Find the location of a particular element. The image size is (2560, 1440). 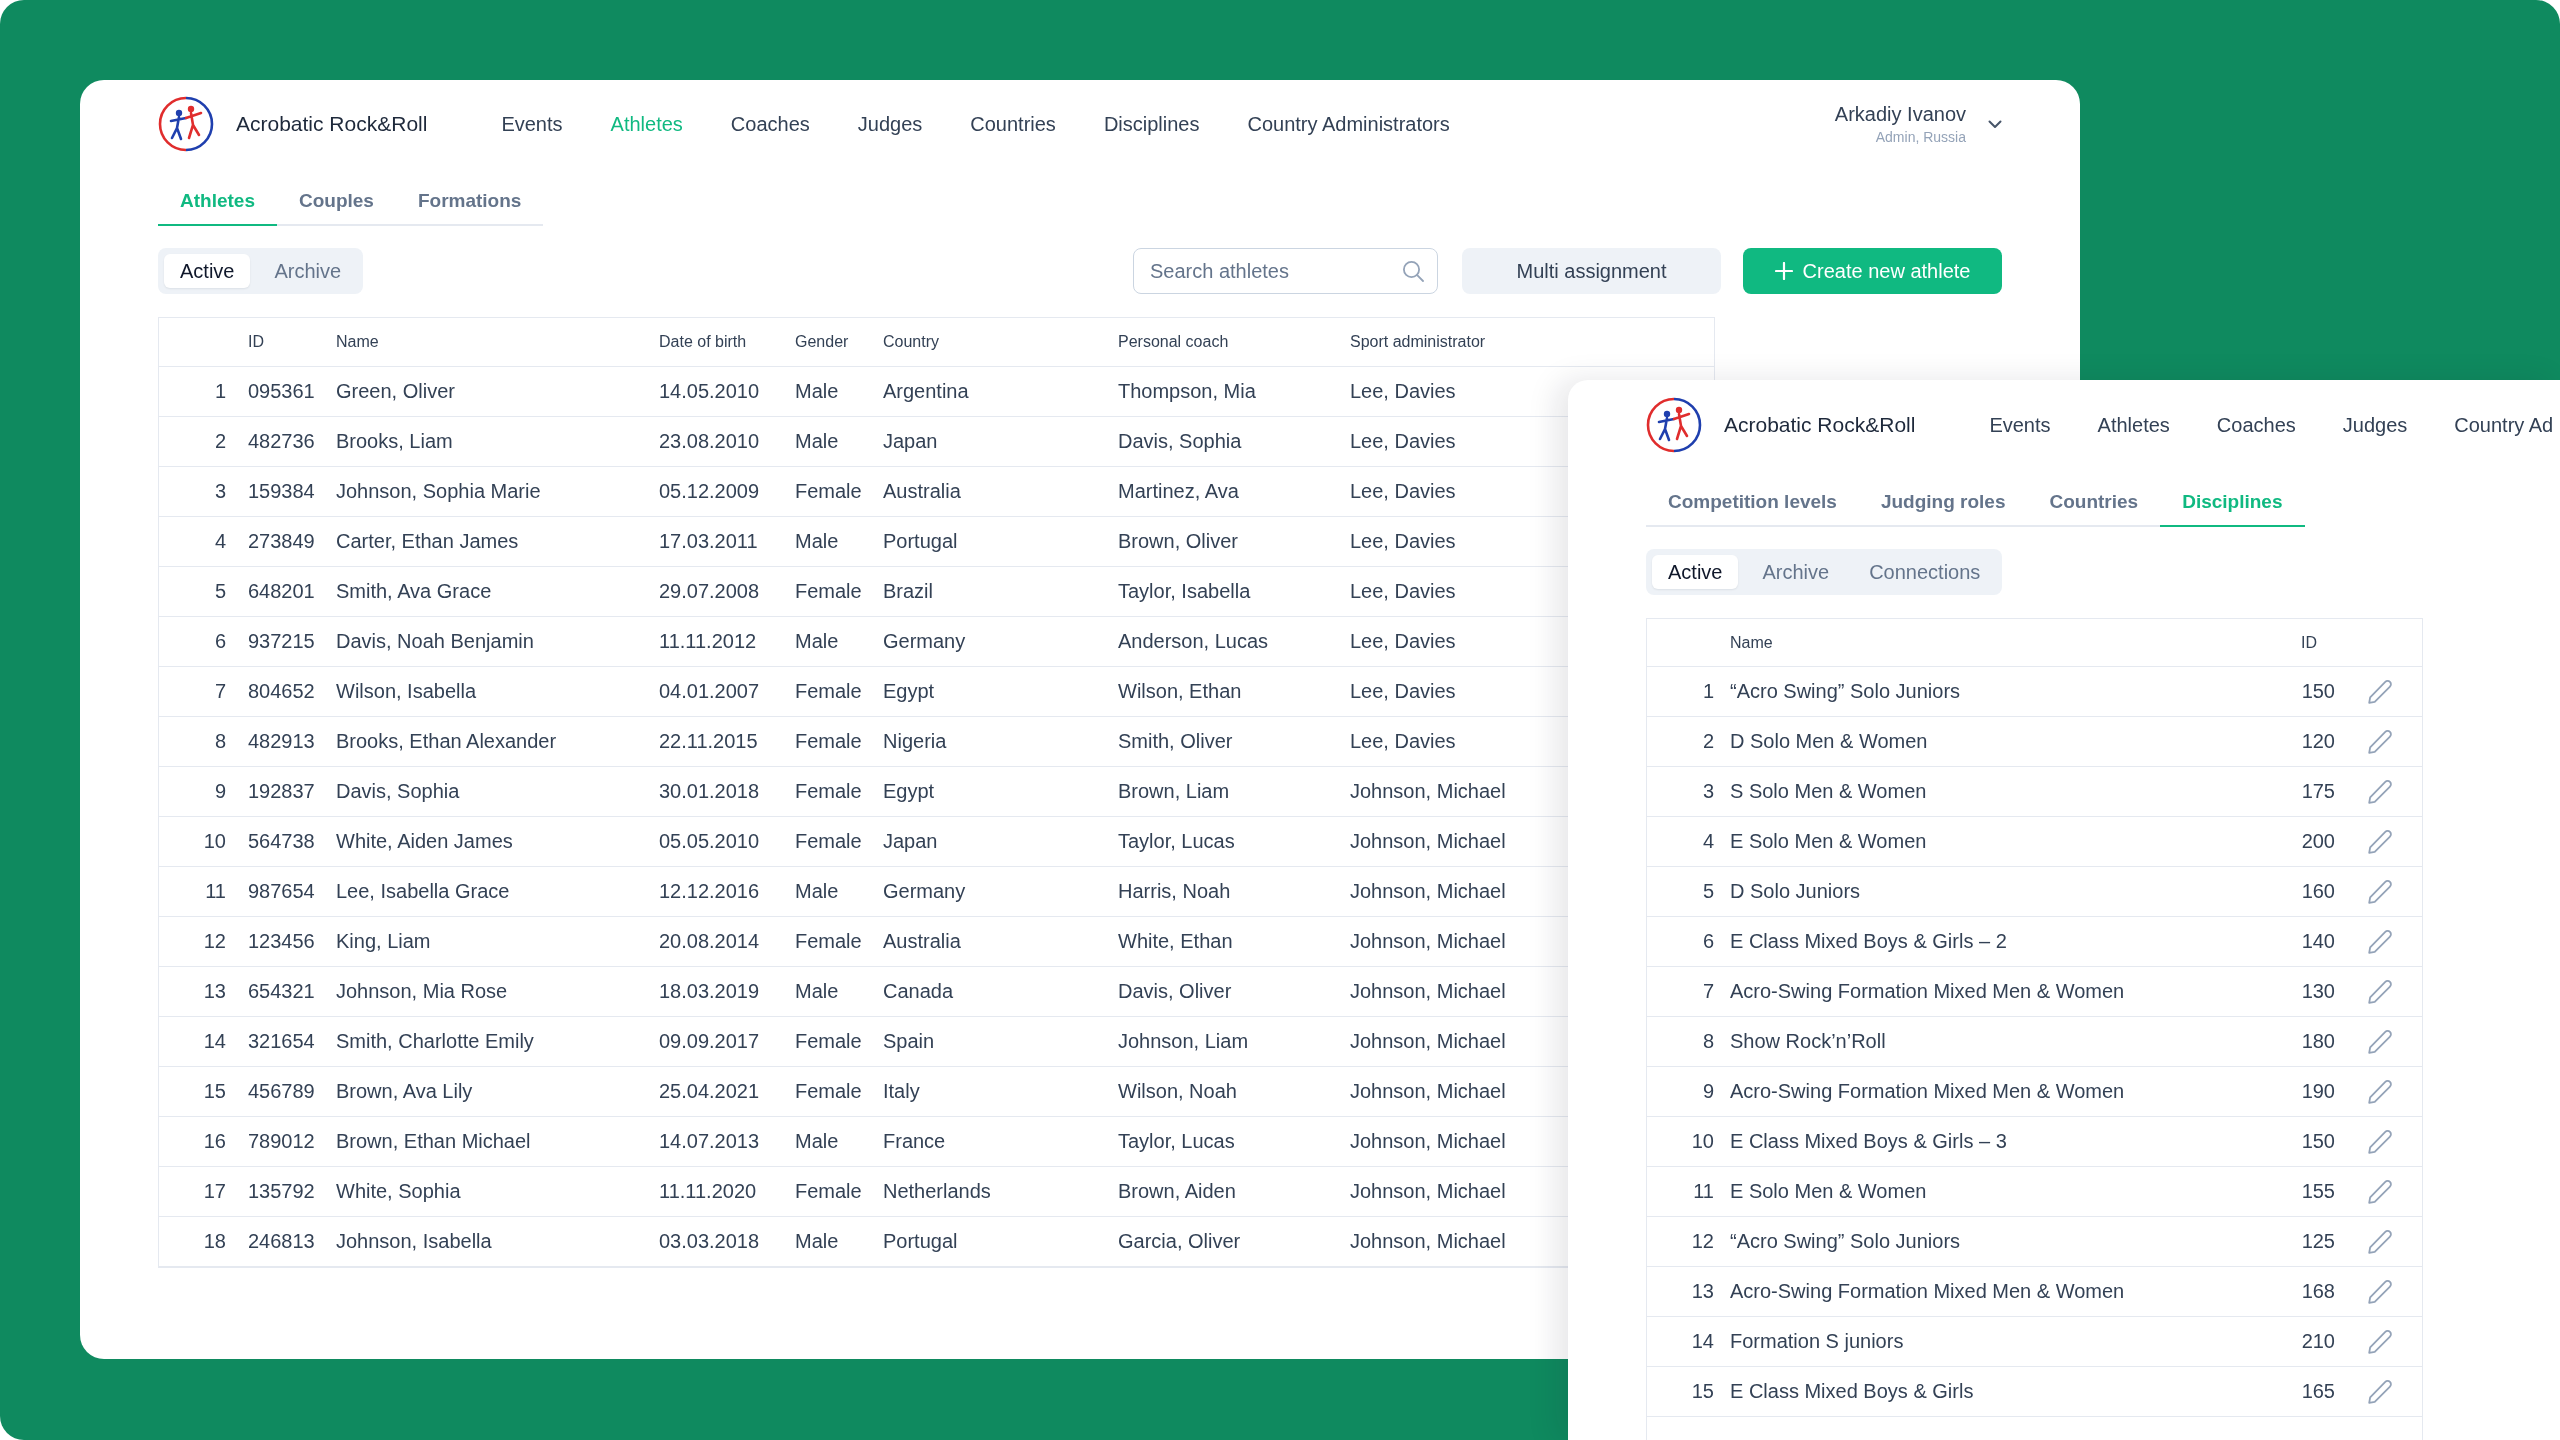

table-cell-text: Egypt is located at coordinates (909, 691).